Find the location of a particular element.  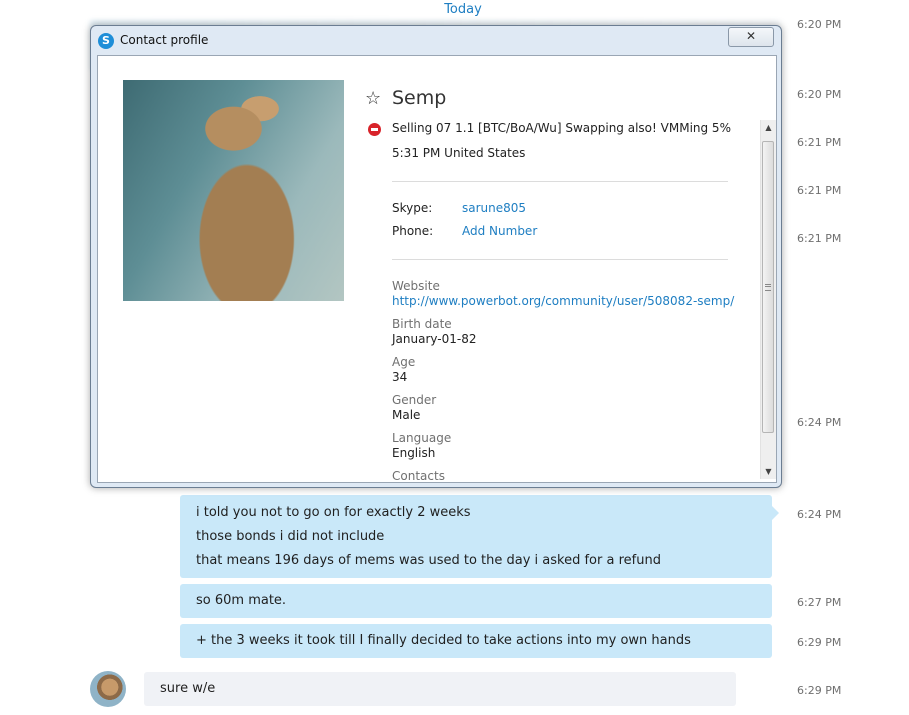

message-text: those bonds i did not include is located at coordinates (290, 536).